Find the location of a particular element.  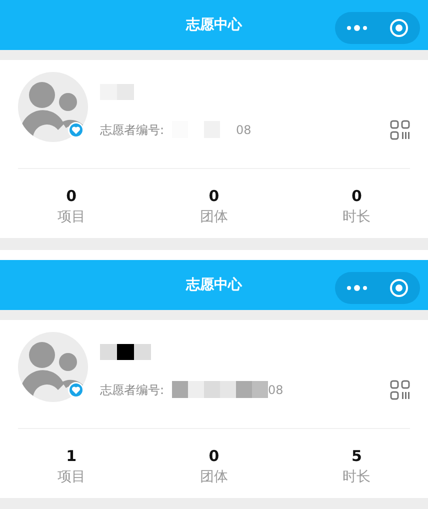

stat-value: 5 is located at coordinates (356, 456).